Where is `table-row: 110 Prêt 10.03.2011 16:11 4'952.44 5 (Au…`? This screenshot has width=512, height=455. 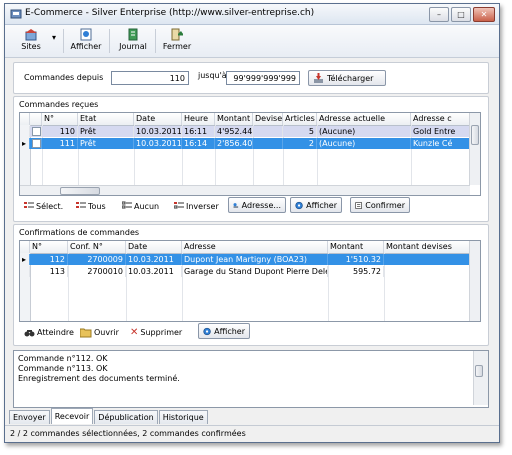
table-row: 110 Prêt 10.03.2011 16:11 4'952.44 5 (Au… is located at coordinates (245, 131).